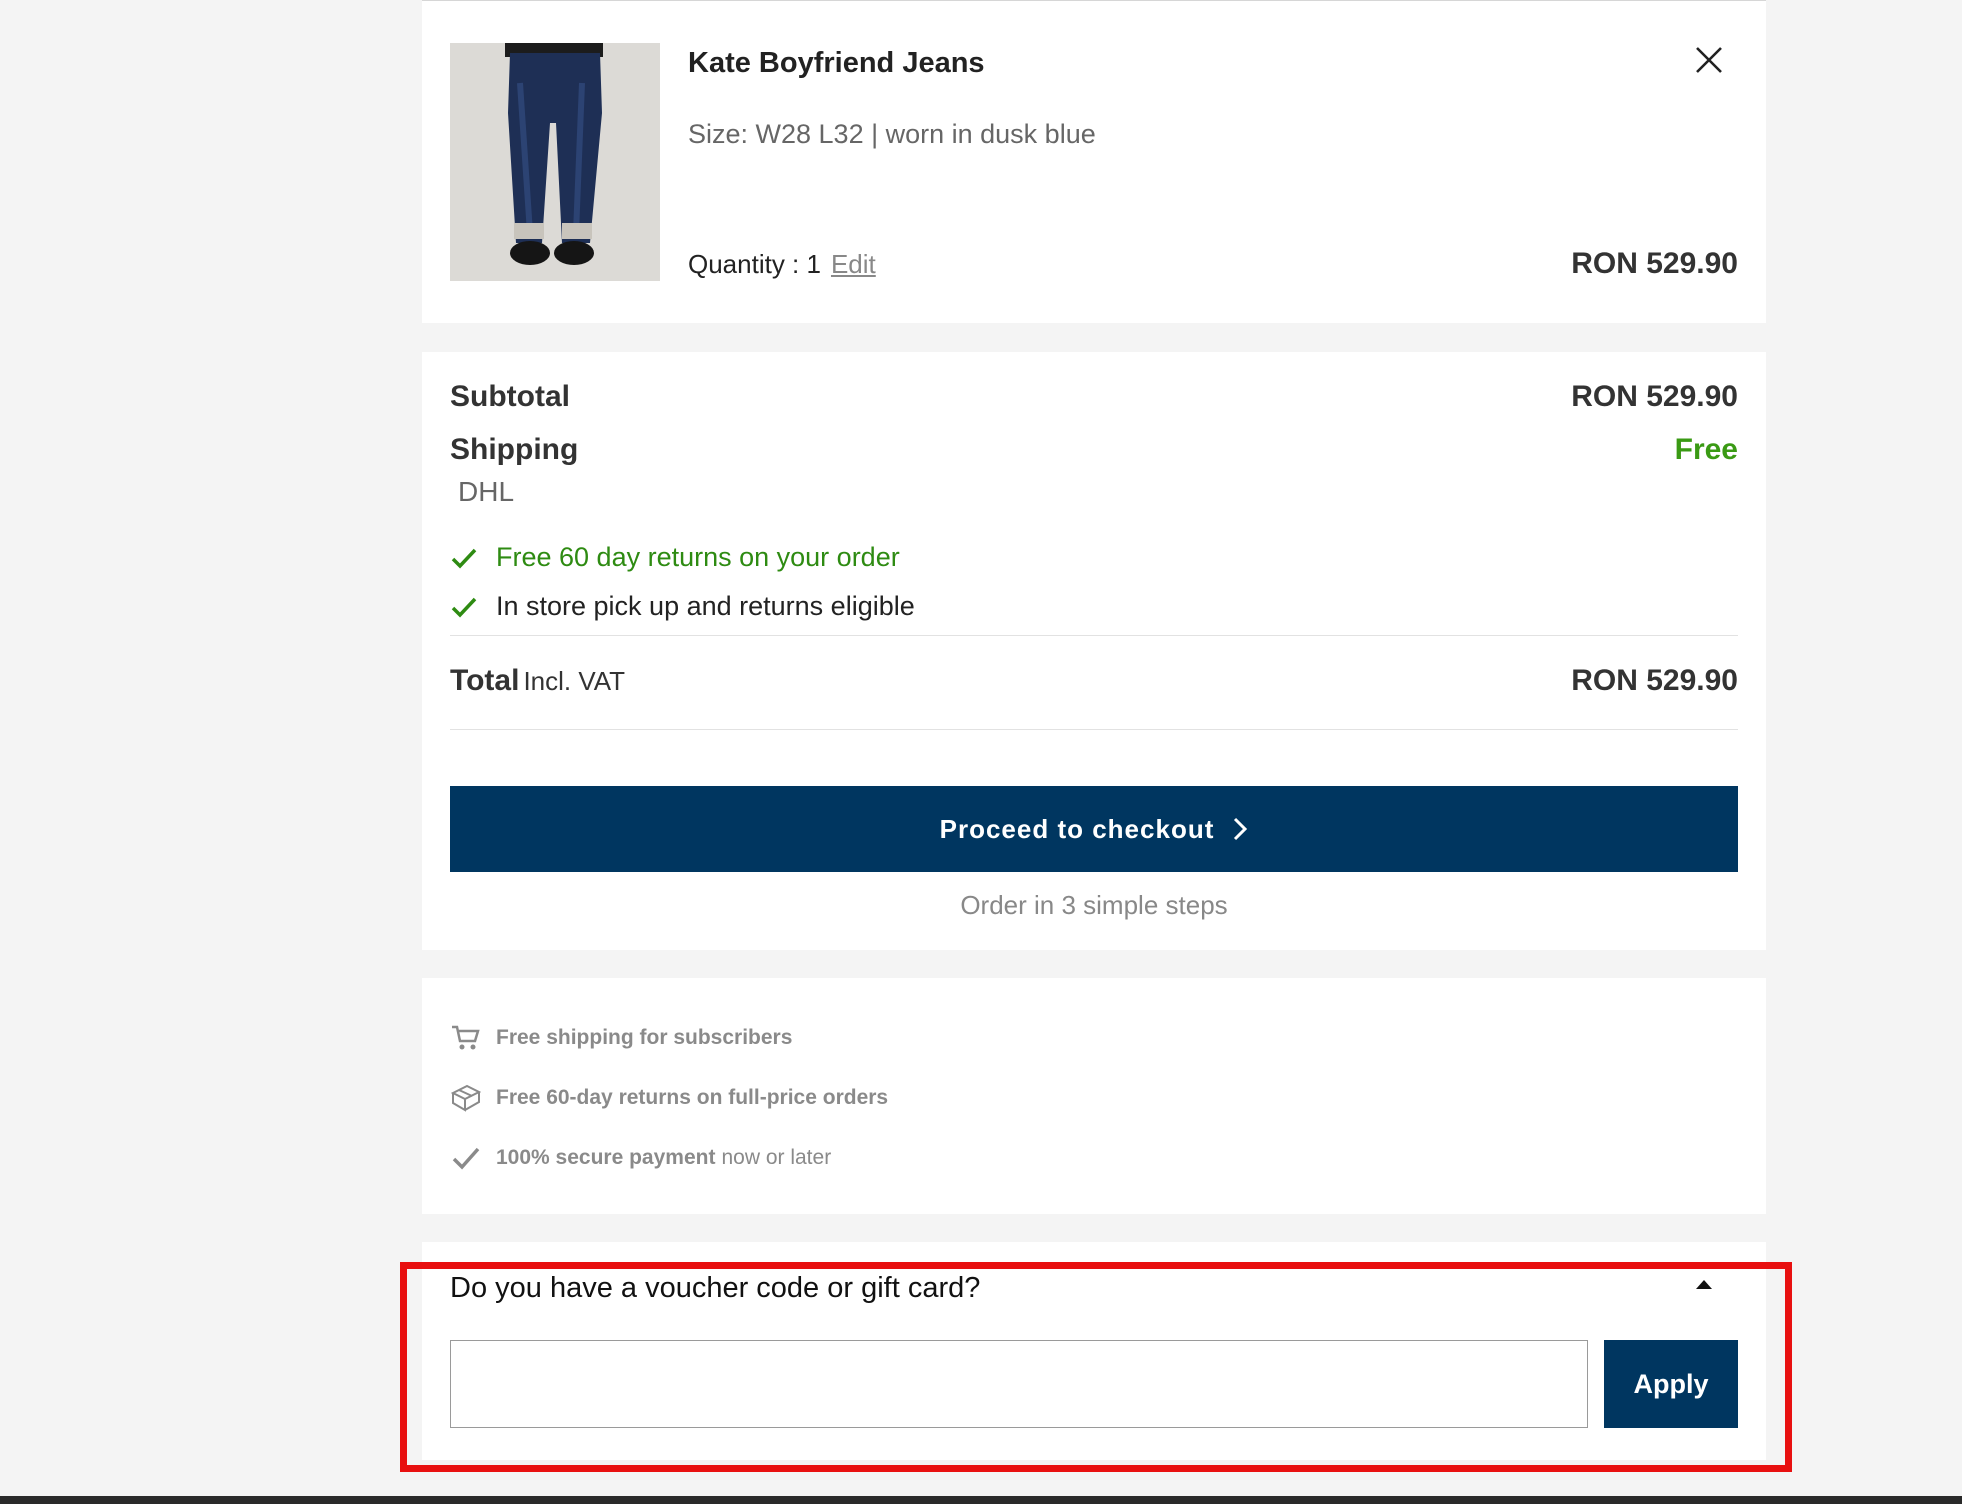 The height and width of the screenshot is (1504, 1962). What do you see at coordinates (644, 1037) in the screenshot?
I see `usp-text: Free shipping for subscribers` at bounding box center [644, 1037].